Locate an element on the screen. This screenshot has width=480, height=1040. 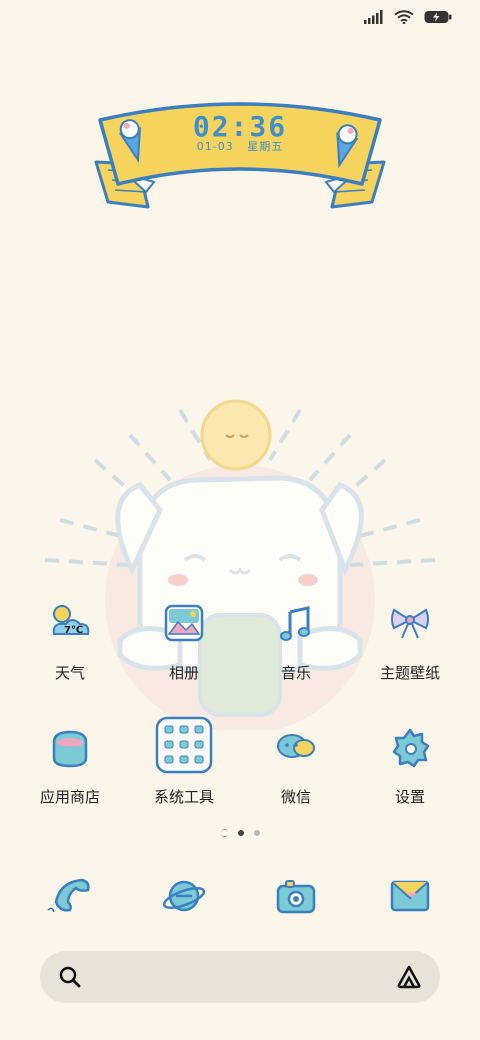
camera-icon is located at coordinates (296, 897).